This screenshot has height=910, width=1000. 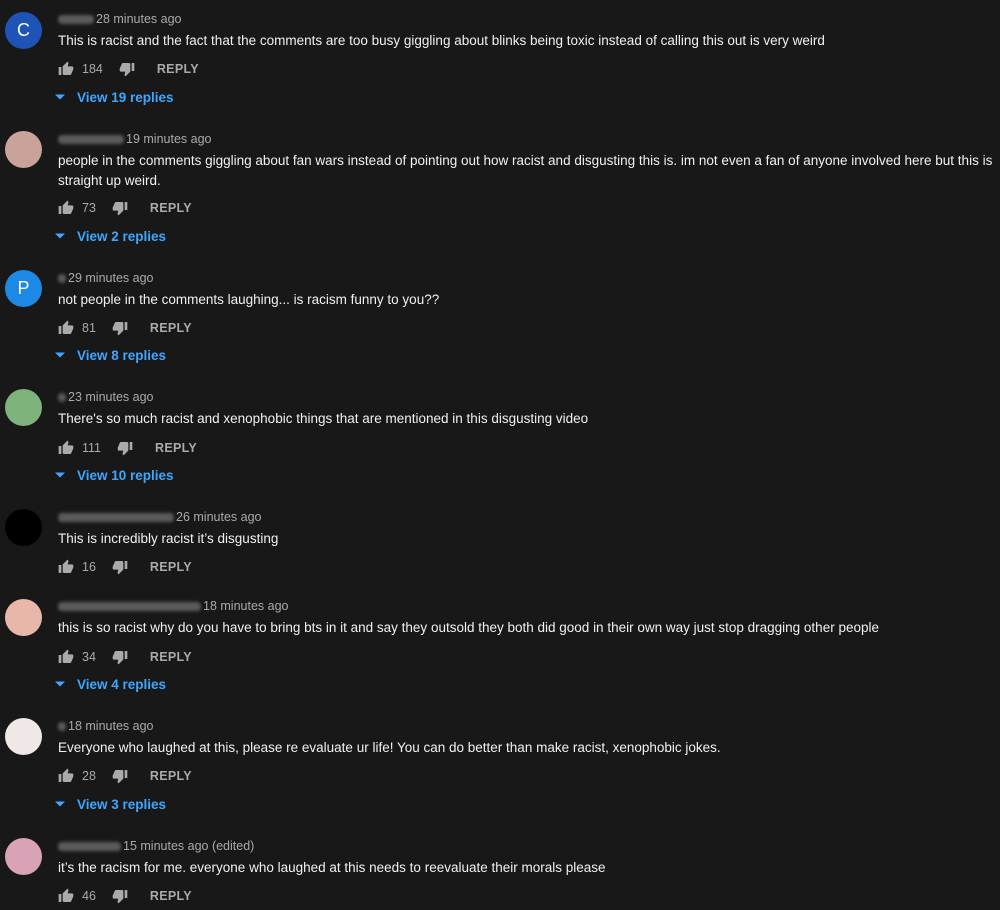 I want to click on like-count: 34, so click(x=89, y=657).